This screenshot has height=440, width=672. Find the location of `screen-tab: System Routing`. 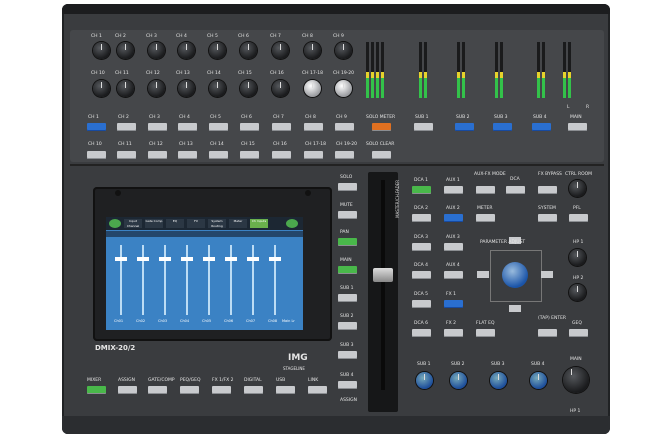

screen-tab: System Routing is located at coordinates (217, 223).